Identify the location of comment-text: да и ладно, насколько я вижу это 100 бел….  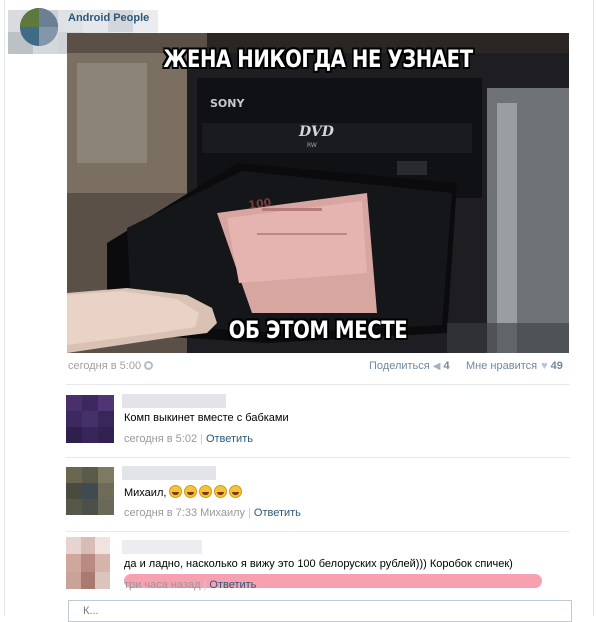
(318, 564).